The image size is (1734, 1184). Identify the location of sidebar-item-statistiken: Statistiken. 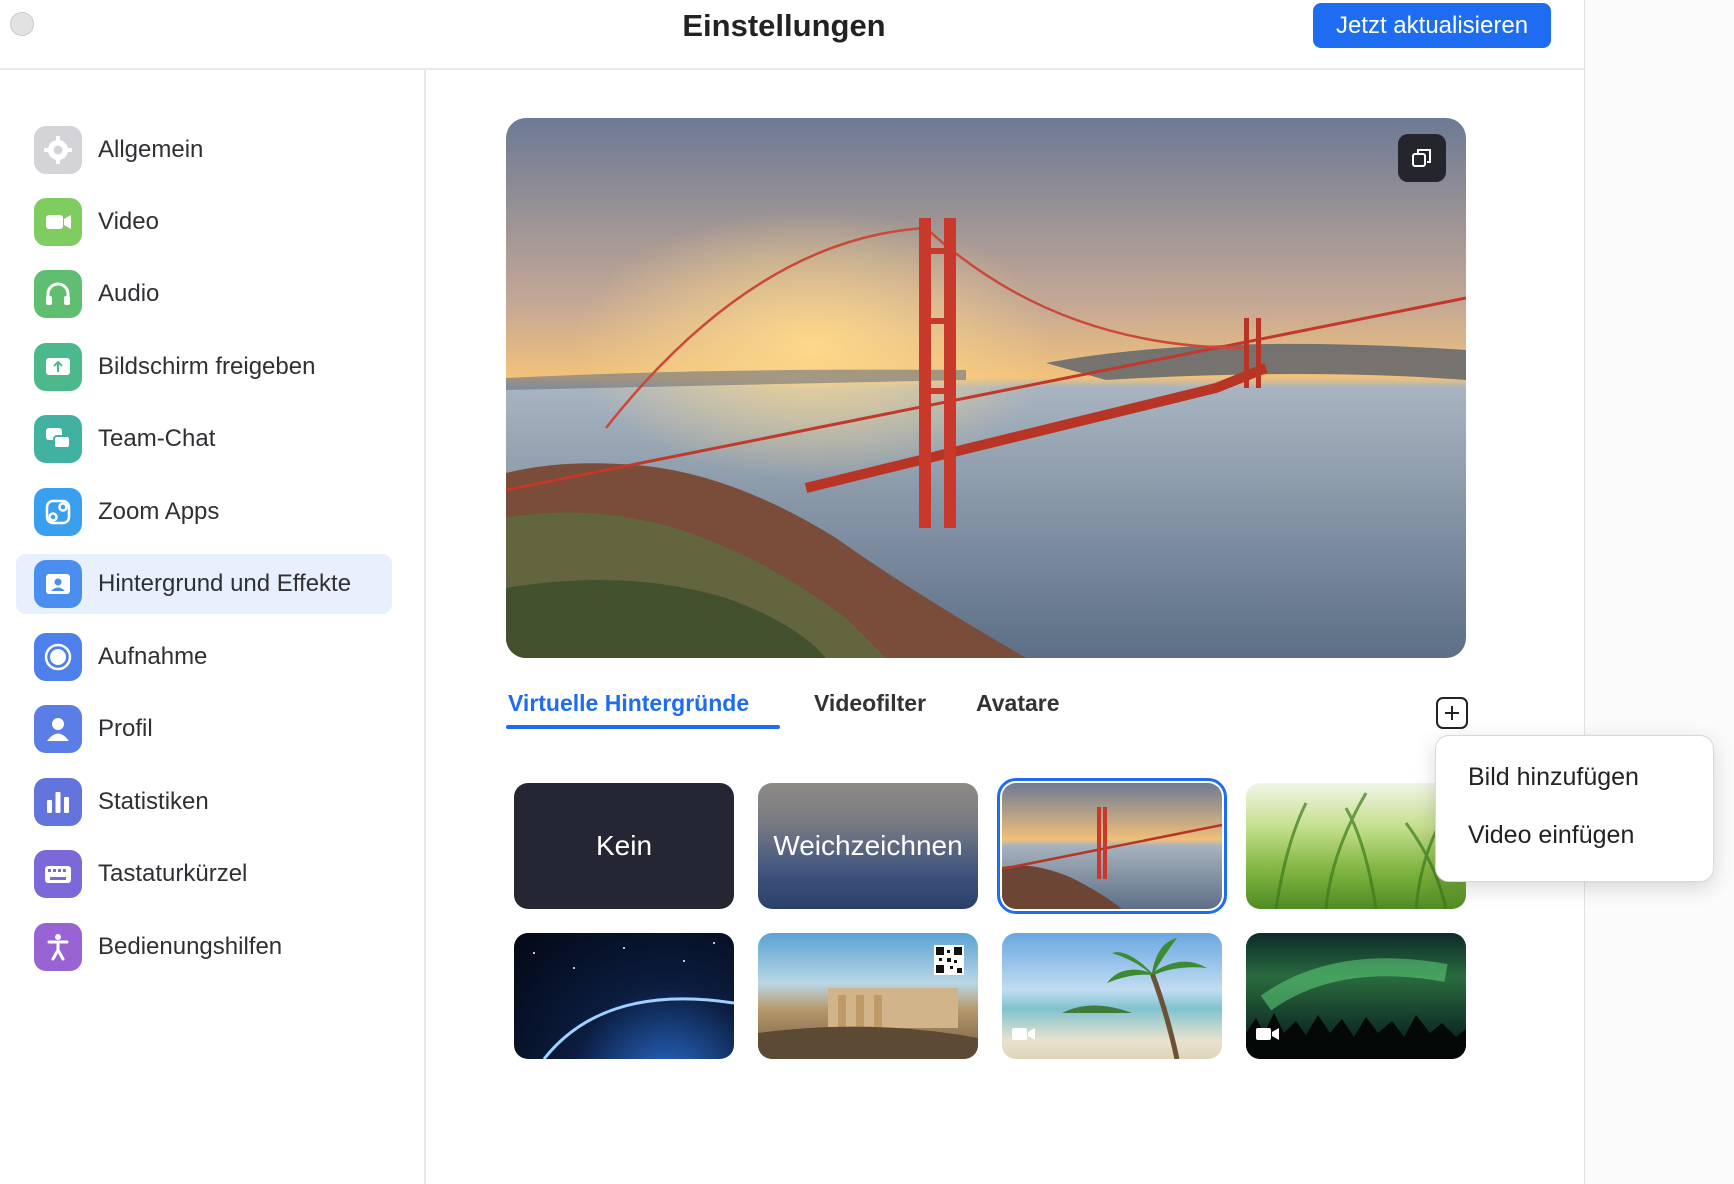
(204, 802).